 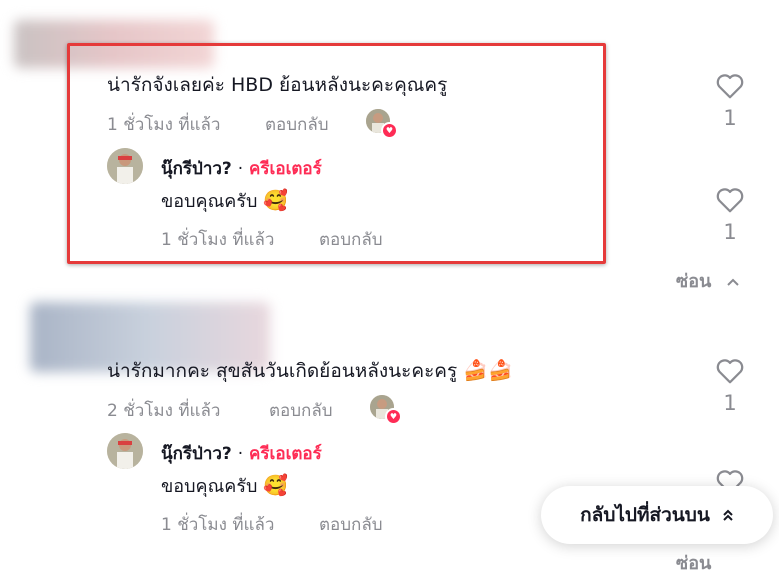 What do you see at coordinates (728, 515) in the screenshot?
I see `double-chevron-up-icon` at bounding box center [728, 515].